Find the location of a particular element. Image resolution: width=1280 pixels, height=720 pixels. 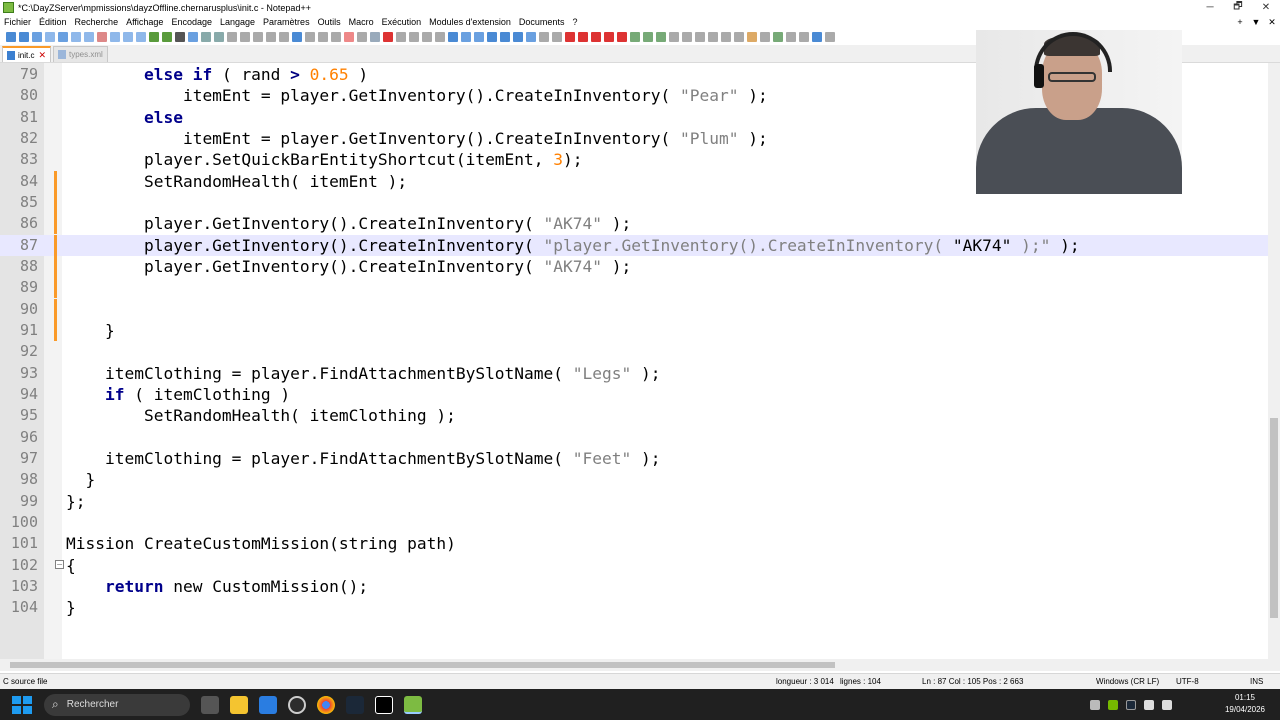

toolbar-button-41-icon is located at coordinates (530, 37).